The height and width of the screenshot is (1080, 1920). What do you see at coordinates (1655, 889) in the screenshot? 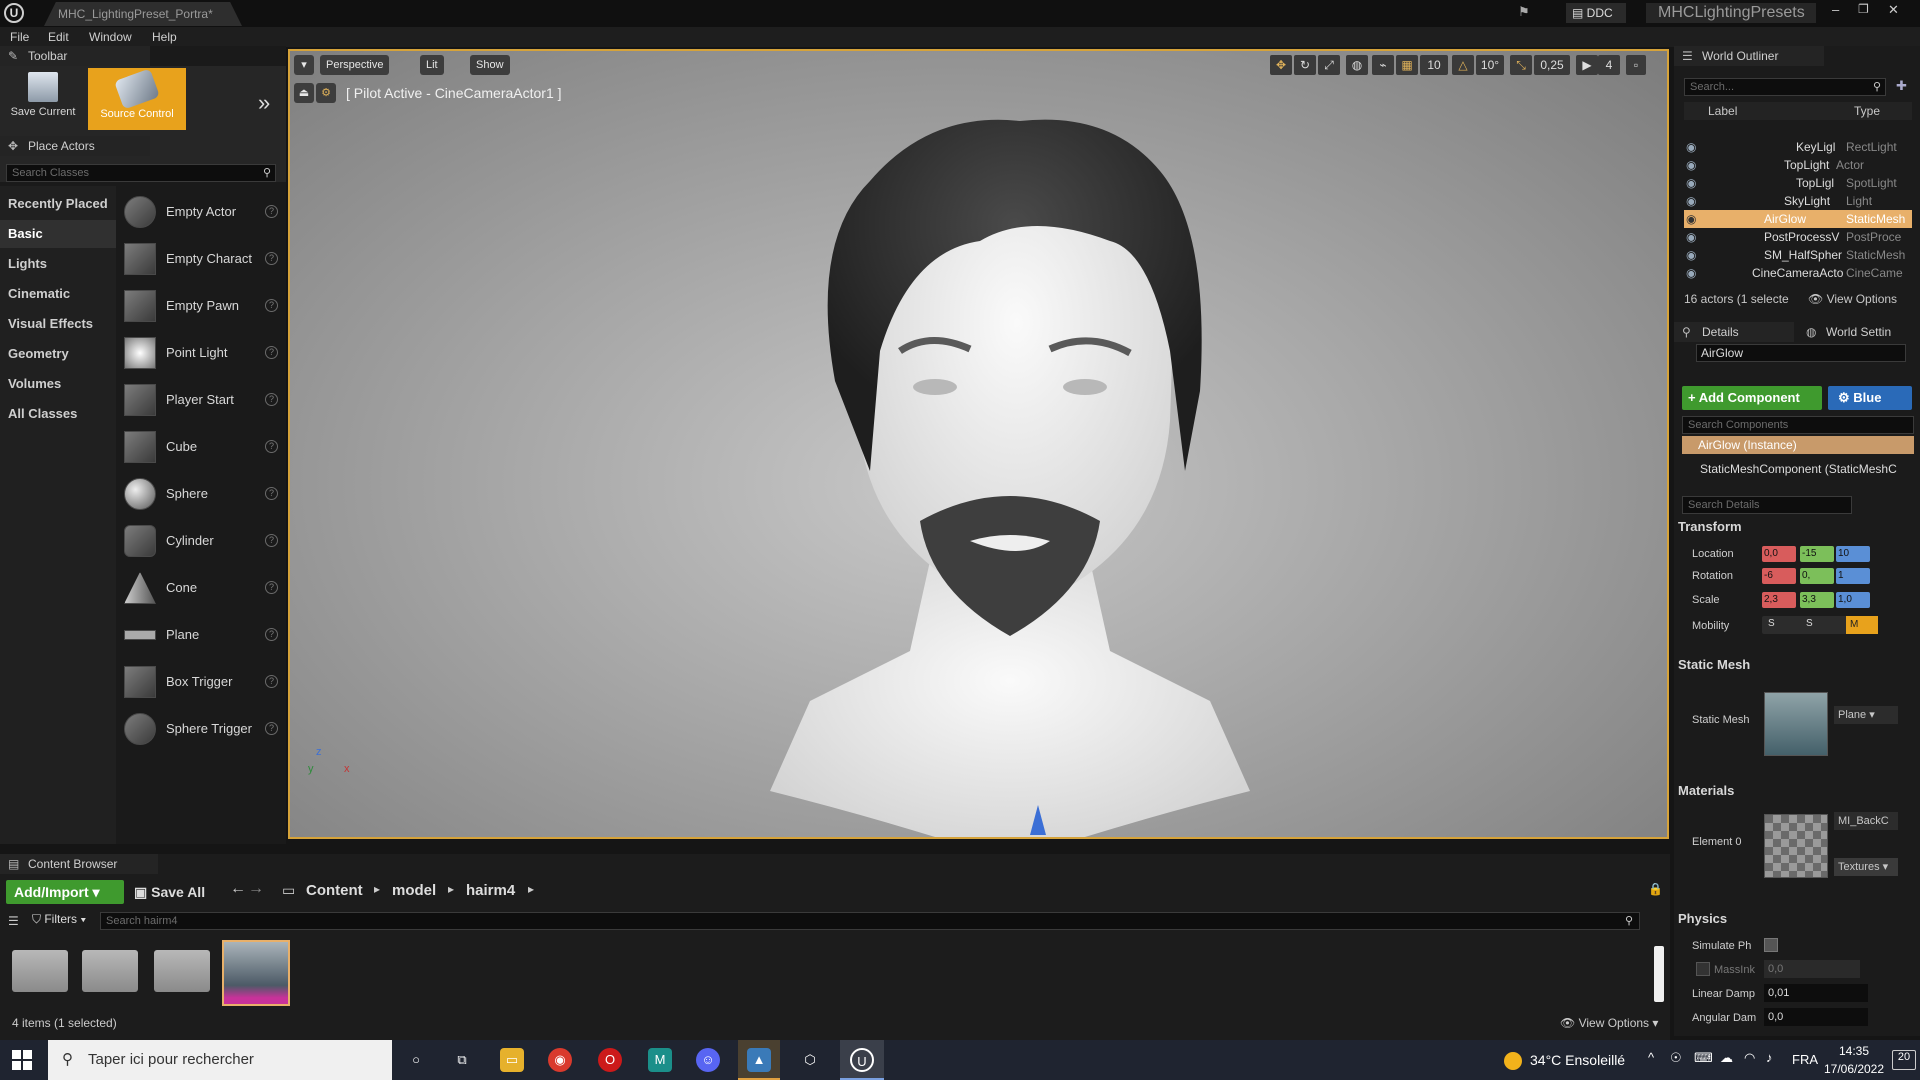
I see `lock-icon: 🔒` at bounding box center [1655, 889].